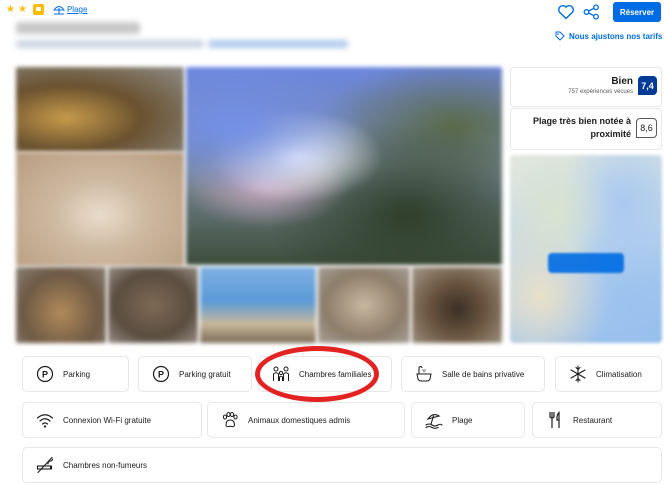  What do you see at coordinates (646, 128) in the screenshot?
I see `beach-rating-badge: 8,6` at bounding box center [646, 128].